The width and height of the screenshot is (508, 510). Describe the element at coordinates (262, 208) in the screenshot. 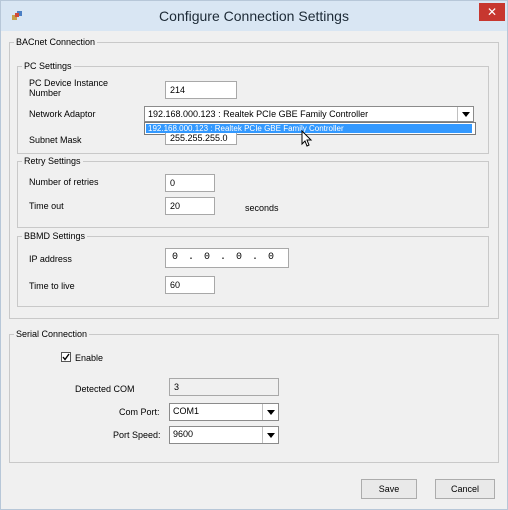

I see `timeout-unit-label: seconds` at that location.